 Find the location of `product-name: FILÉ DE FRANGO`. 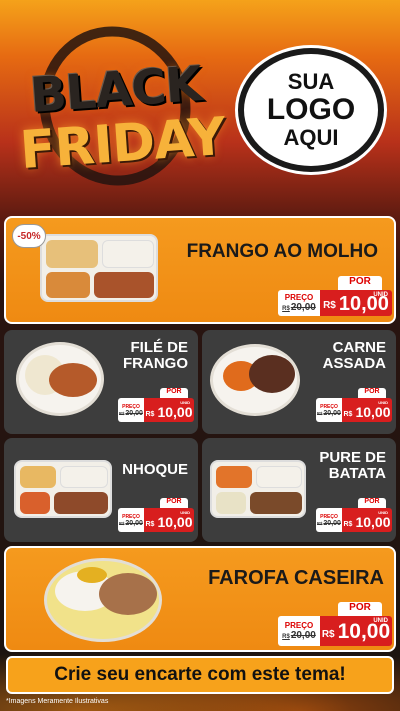

product-name: FILÉ DE FRANGO is located at coordinates (155, 356).